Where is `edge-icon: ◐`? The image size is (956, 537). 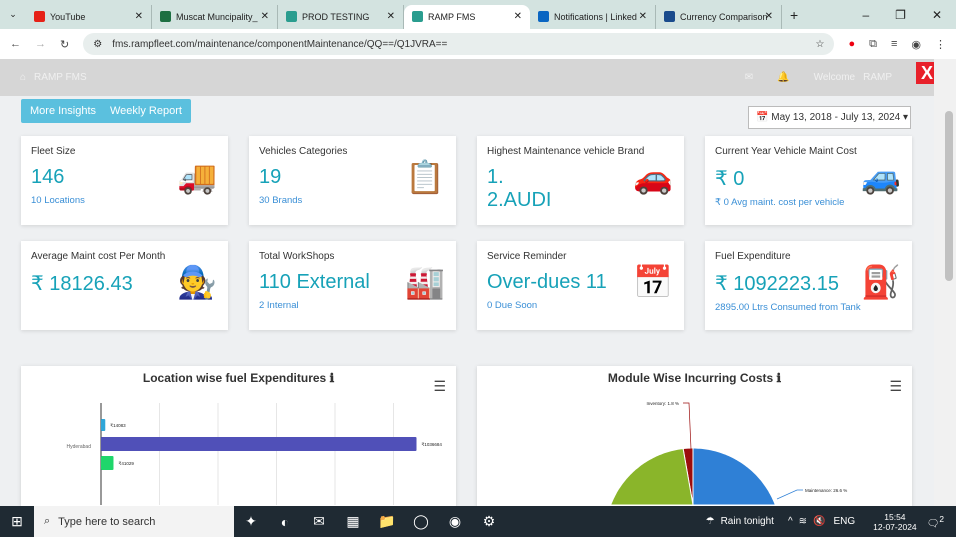 edge-icon: ◐ is located at coordinates (285, 522).